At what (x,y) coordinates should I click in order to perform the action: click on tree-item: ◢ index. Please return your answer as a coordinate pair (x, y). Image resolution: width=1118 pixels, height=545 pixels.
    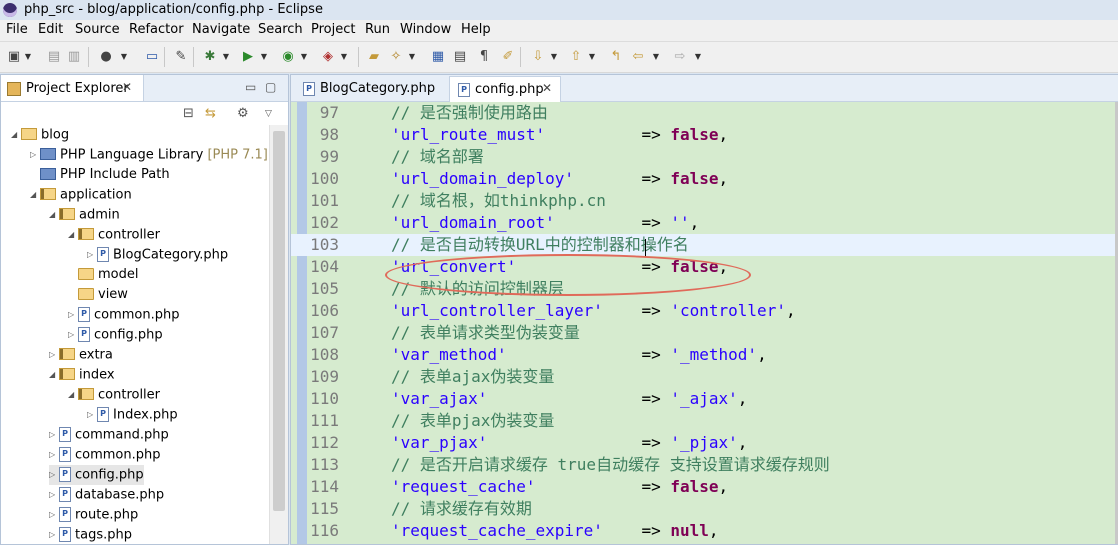
    Looking at the image, I should click on (82, 375).